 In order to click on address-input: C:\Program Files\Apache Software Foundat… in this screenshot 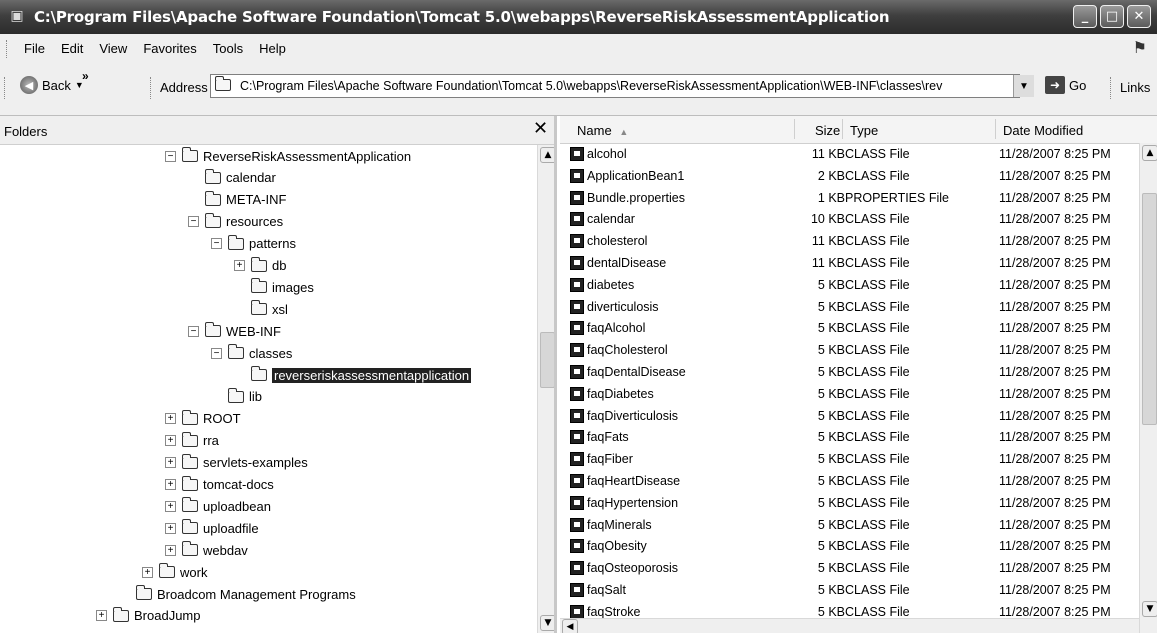, I will do `click(615, 86)`.